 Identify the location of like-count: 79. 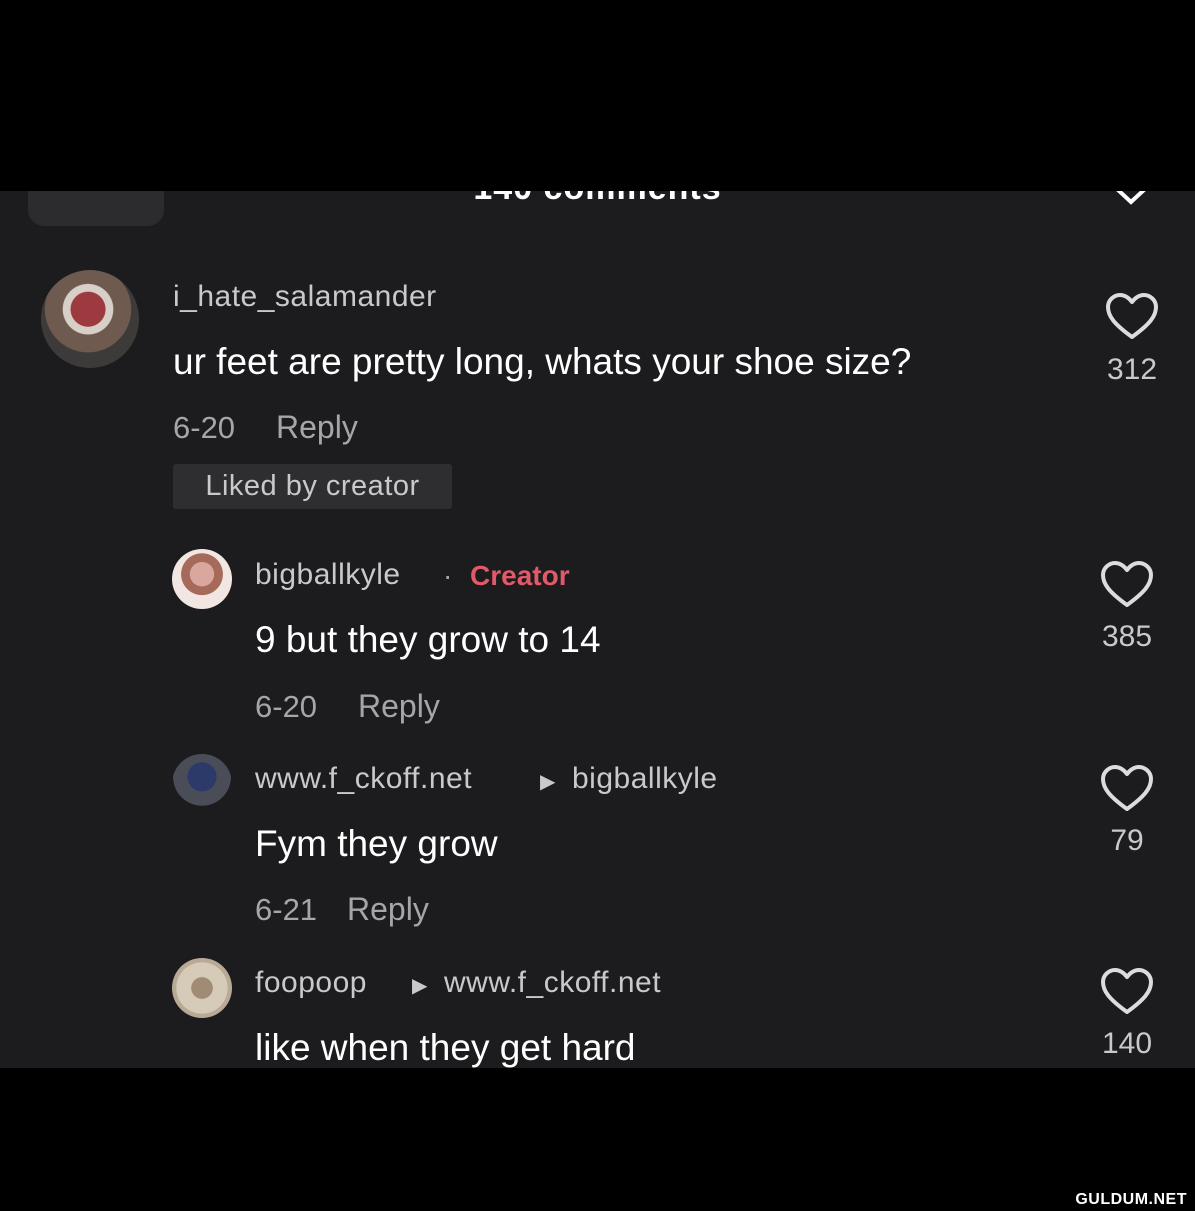
(1127, 840).